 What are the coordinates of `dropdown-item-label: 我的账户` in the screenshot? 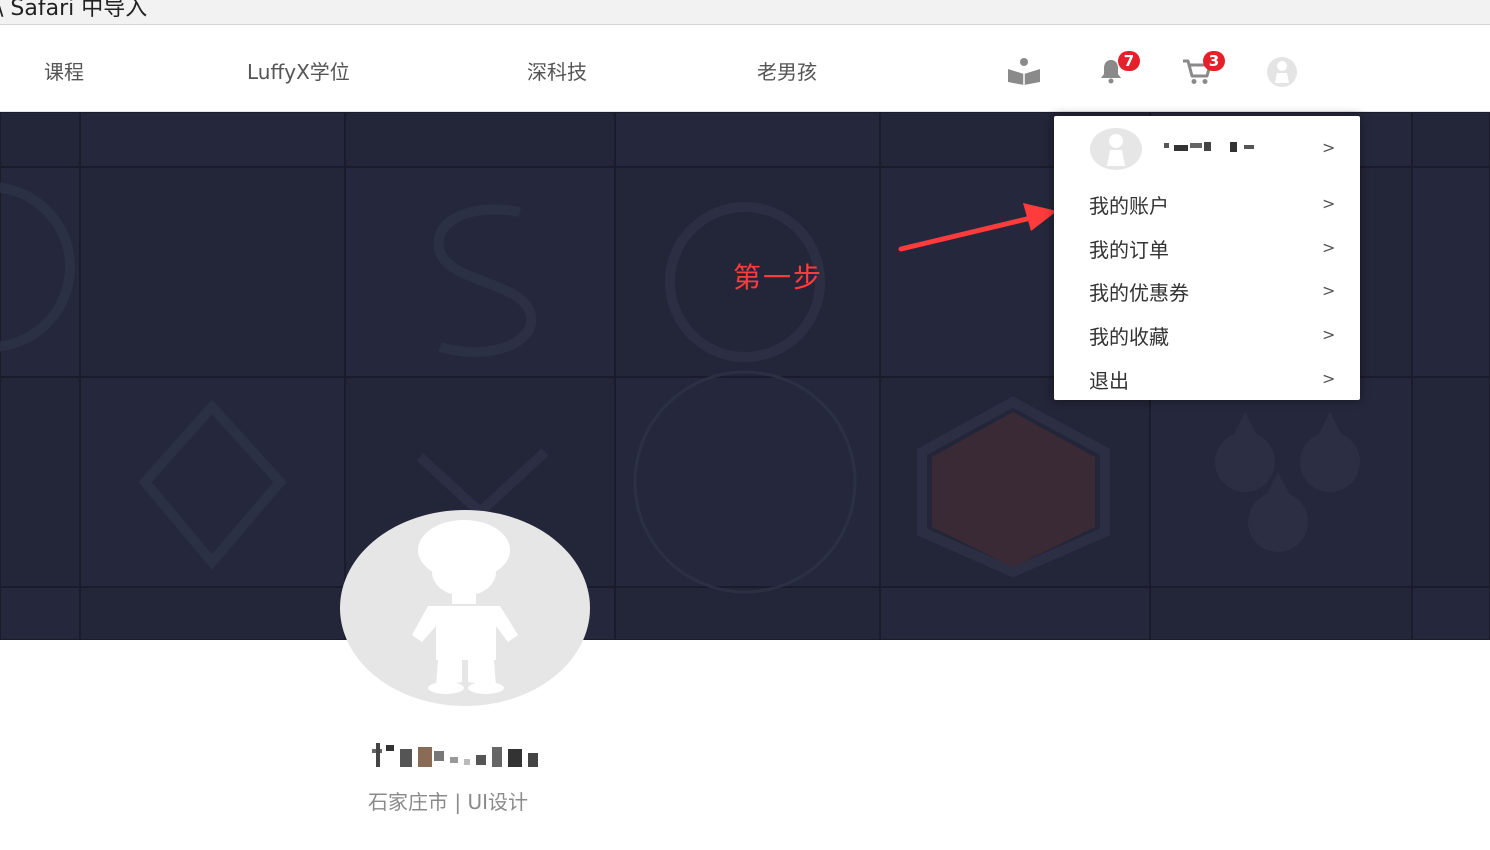 It's located at (1129, 206).